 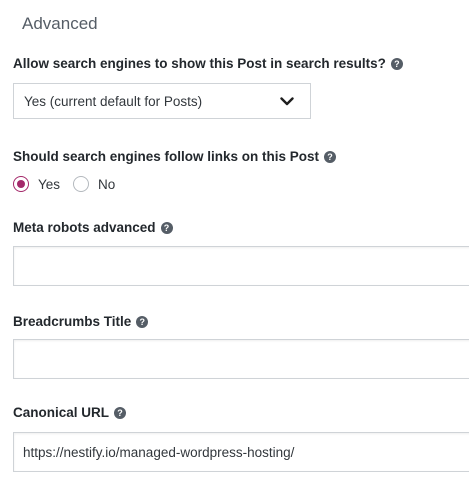 I want to click on search-visibility-selected-value: Yes (current default for Posts), so click(x=113, y=101).